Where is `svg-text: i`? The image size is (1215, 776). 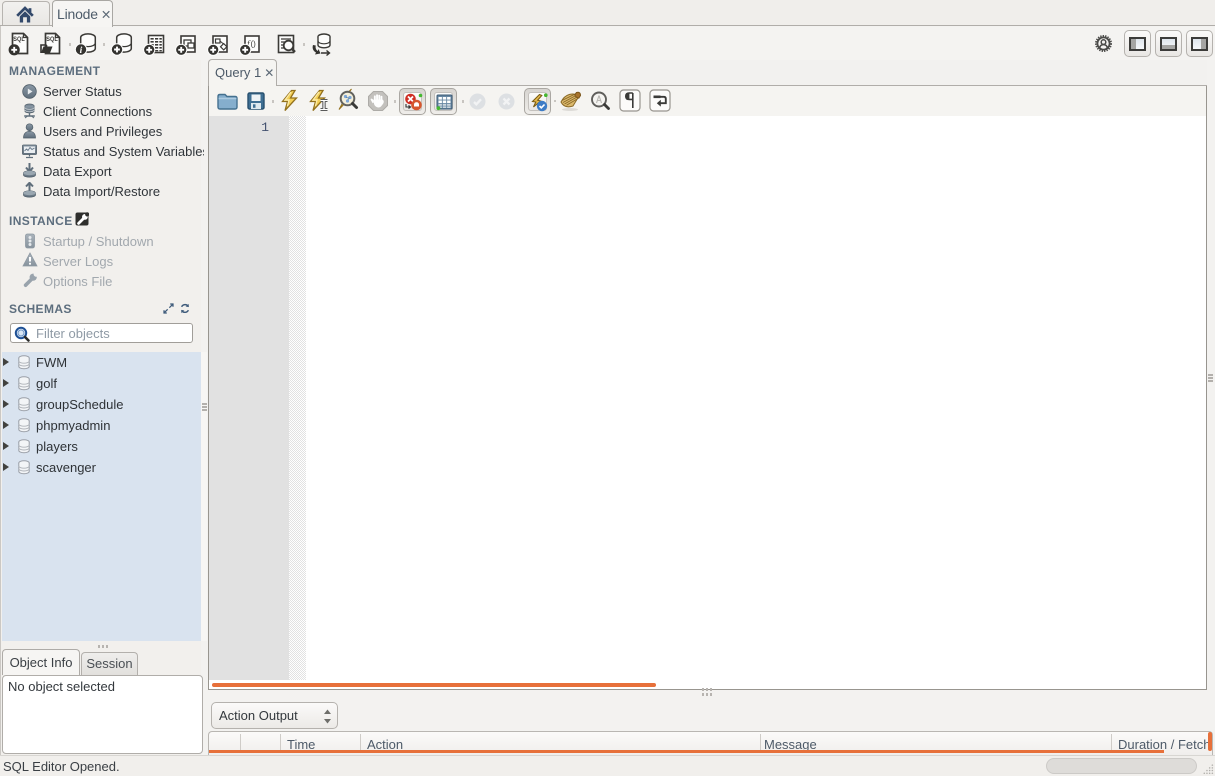 svg-text: i is located at coordinates (81, 51).